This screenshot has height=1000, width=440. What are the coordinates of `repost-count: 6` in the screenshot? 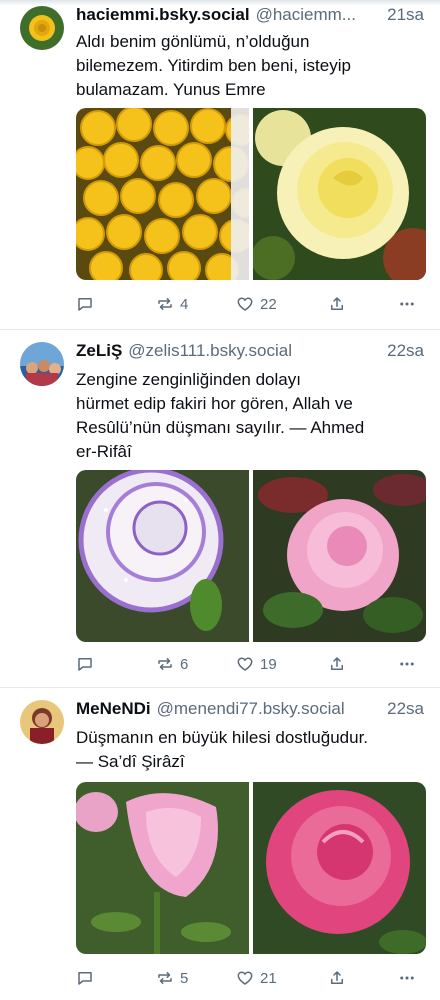 It's located at (184, 664).